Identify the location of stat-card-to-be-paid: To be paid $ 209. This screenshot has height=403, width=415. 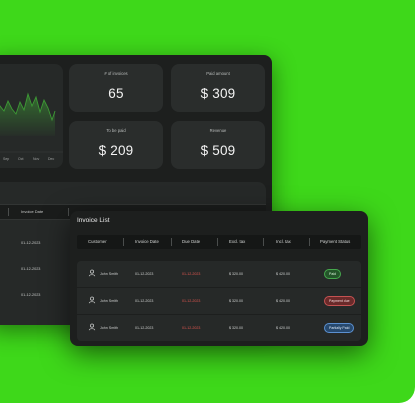
(116, 145).